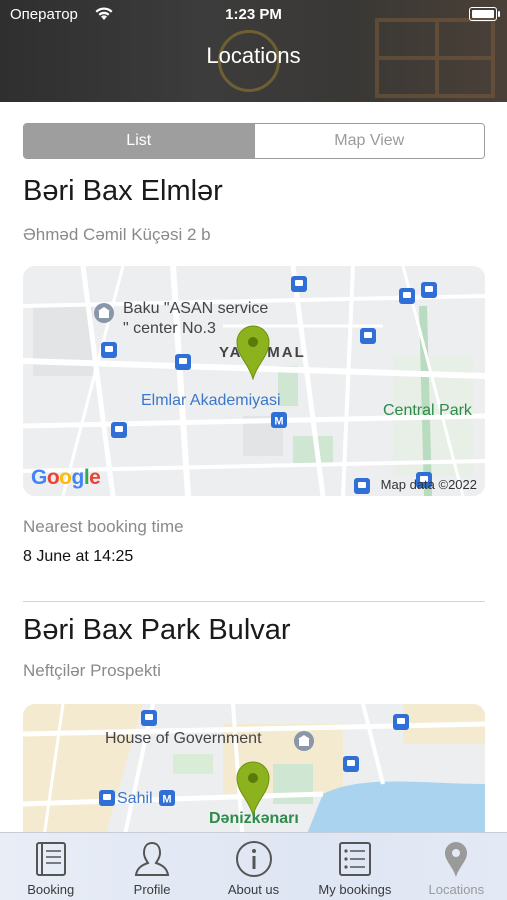 This screenshot has width=507, height=900. What do you see at coordinates (354, 859) in the screenshot?
I see `list-icon` at bounding box center [354, 859].